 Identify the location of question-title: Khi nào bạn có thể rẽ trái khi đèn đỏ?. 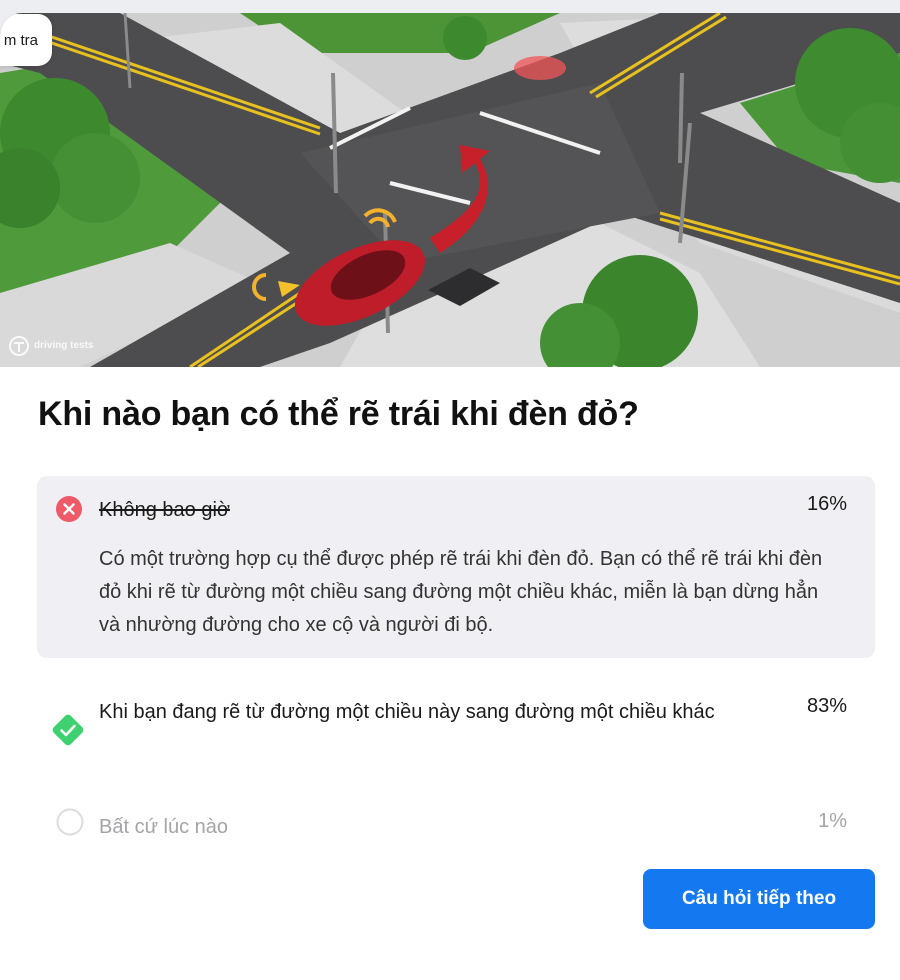
(338, 414).